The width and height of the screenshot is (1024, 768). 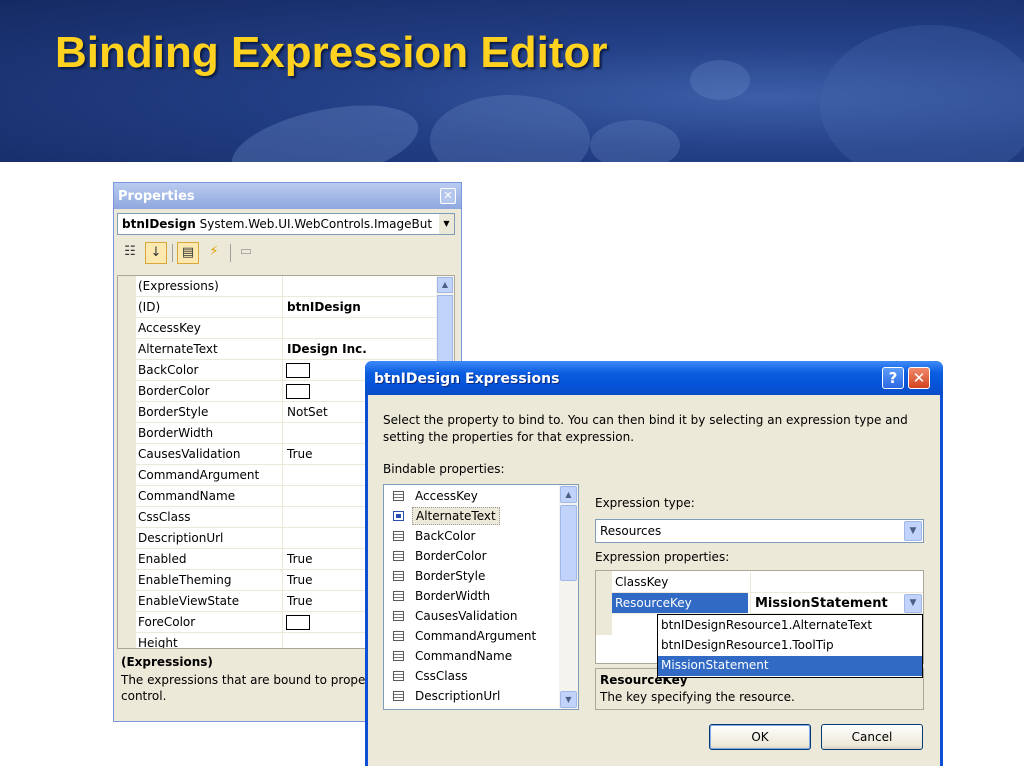 I want to click on list-item: BorderWidth, so click(x=472, y=596).